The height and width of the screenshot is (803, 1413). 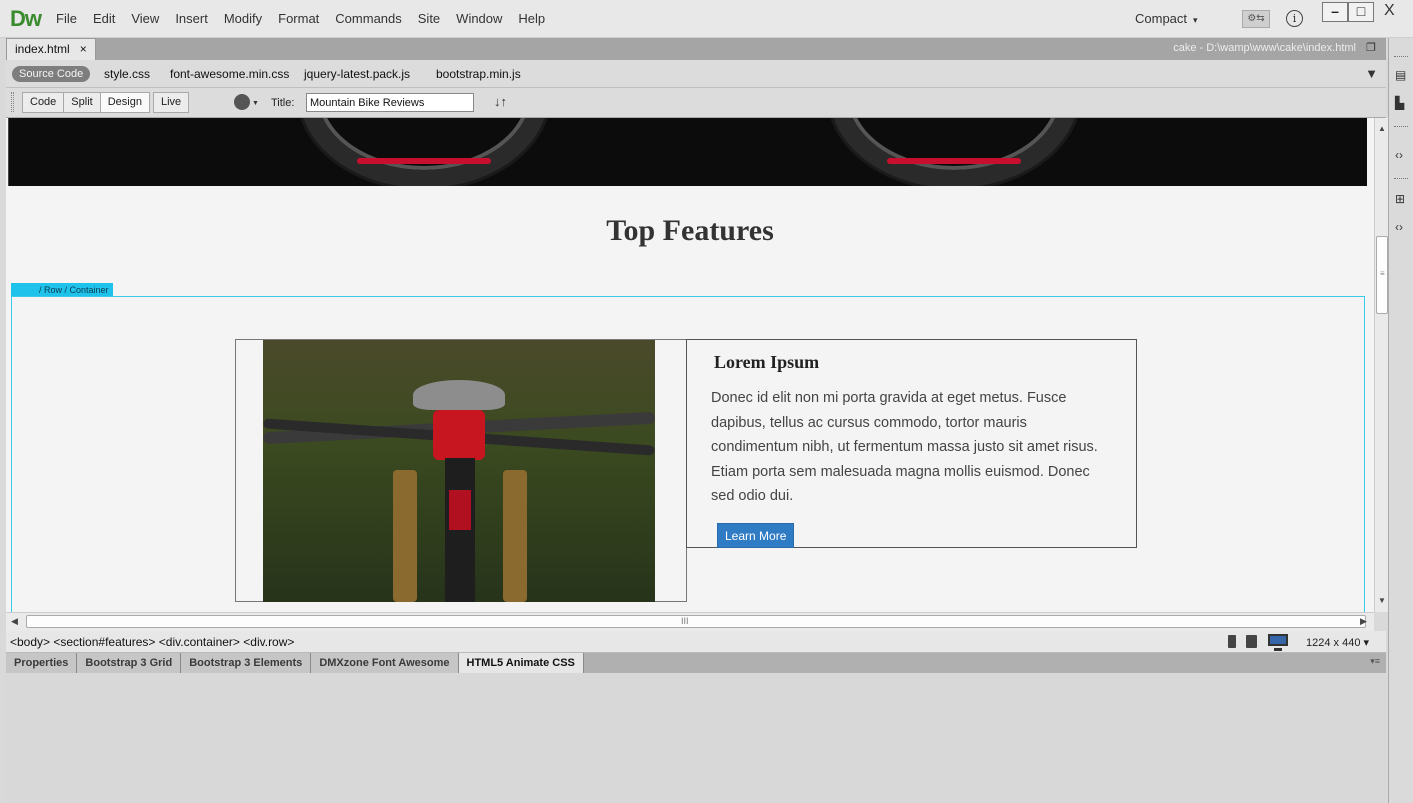 I want to click on document-path: cake - D:\wamp\www\cake\index.html, so click(x=1264, y=48).